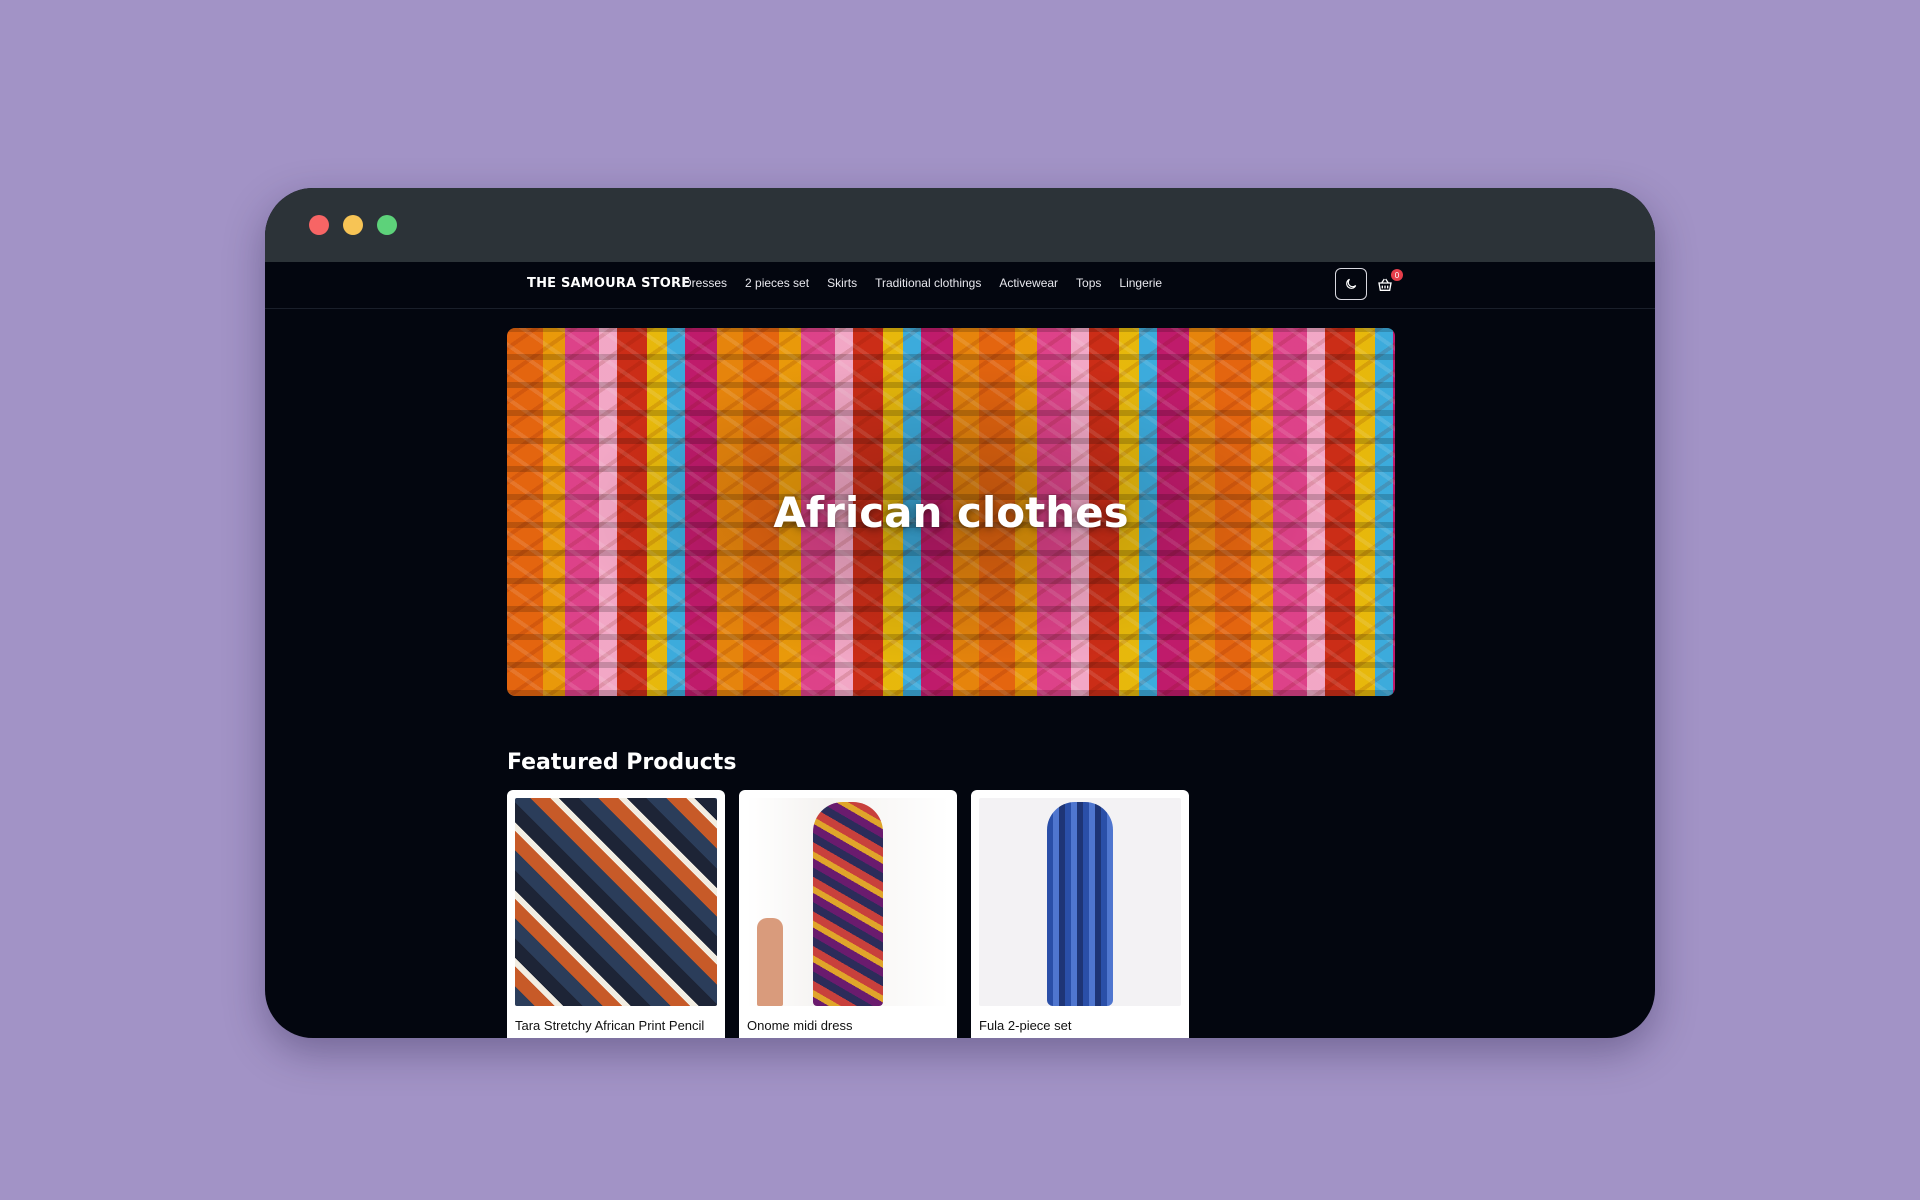  I want to click on product-card: Fula 2-piece set, so click(1080, 914).